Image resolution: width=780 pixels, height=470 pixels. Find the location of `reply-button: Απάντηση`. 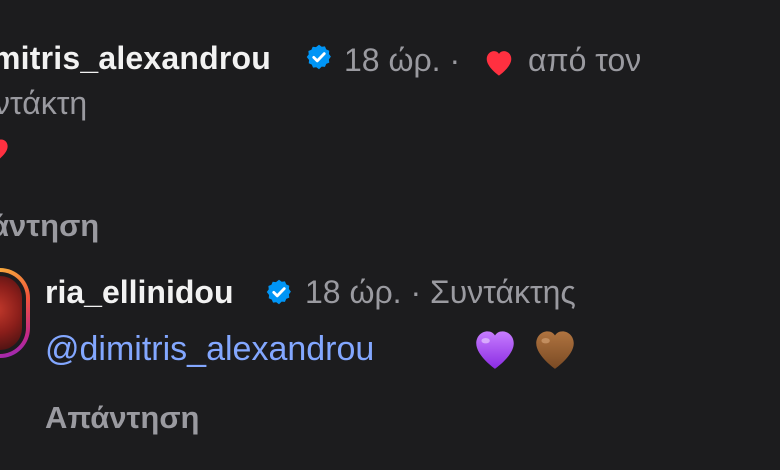

reply-button: Απάντηση is located at coordinates (122, 418).